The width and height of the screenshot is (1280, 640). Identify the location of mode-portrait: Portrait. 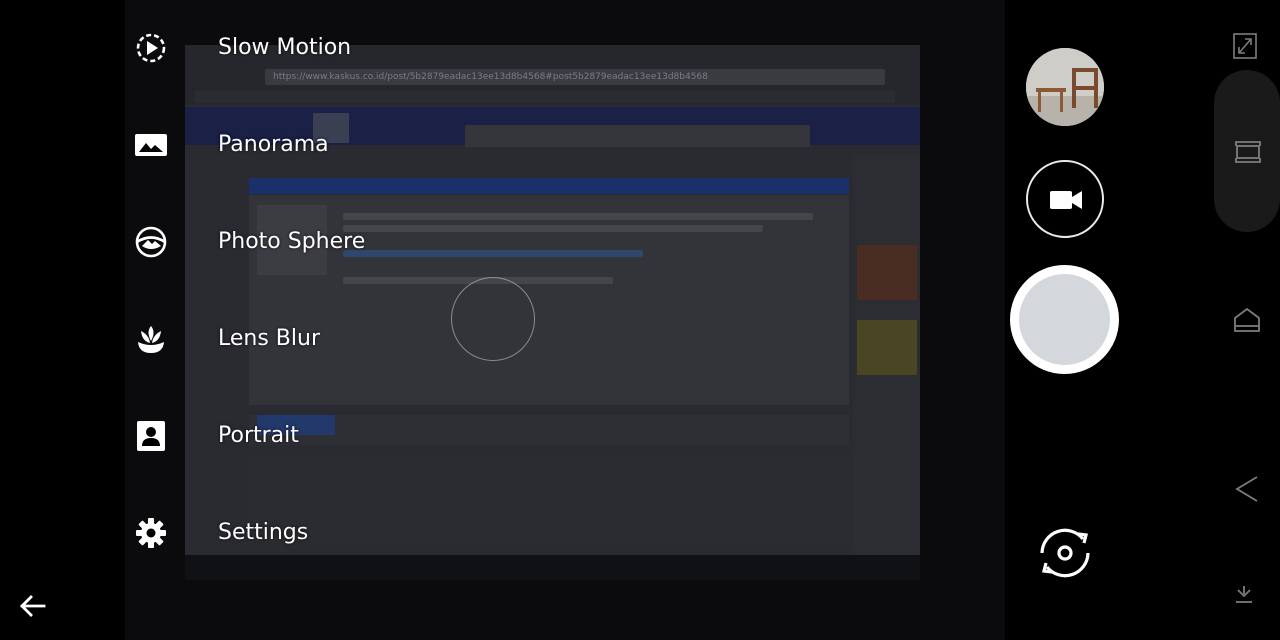
(300, 436).